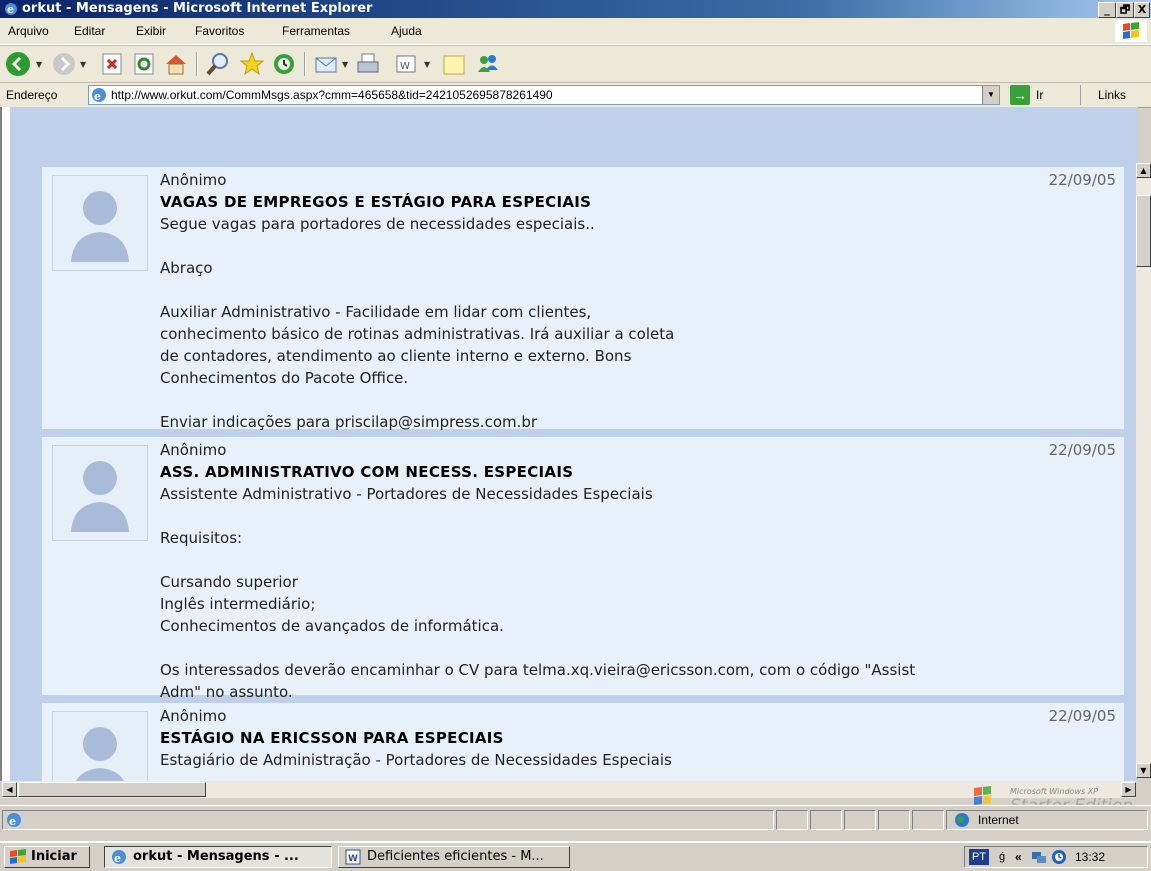 This screenshot has width=1151, height=871. What do you see at coordinates (1142, 10) in the screenshot?
I see `close-button: X` at bounding box center [1142, 10].